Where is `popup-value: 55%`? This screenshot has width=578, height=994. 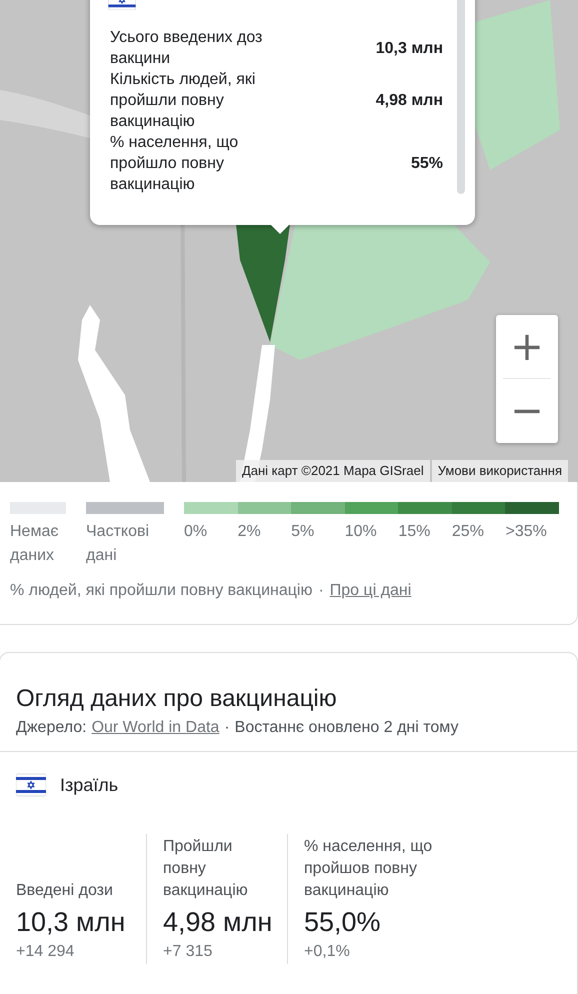 popup-value: 55% is located at coordinates (426, 164).